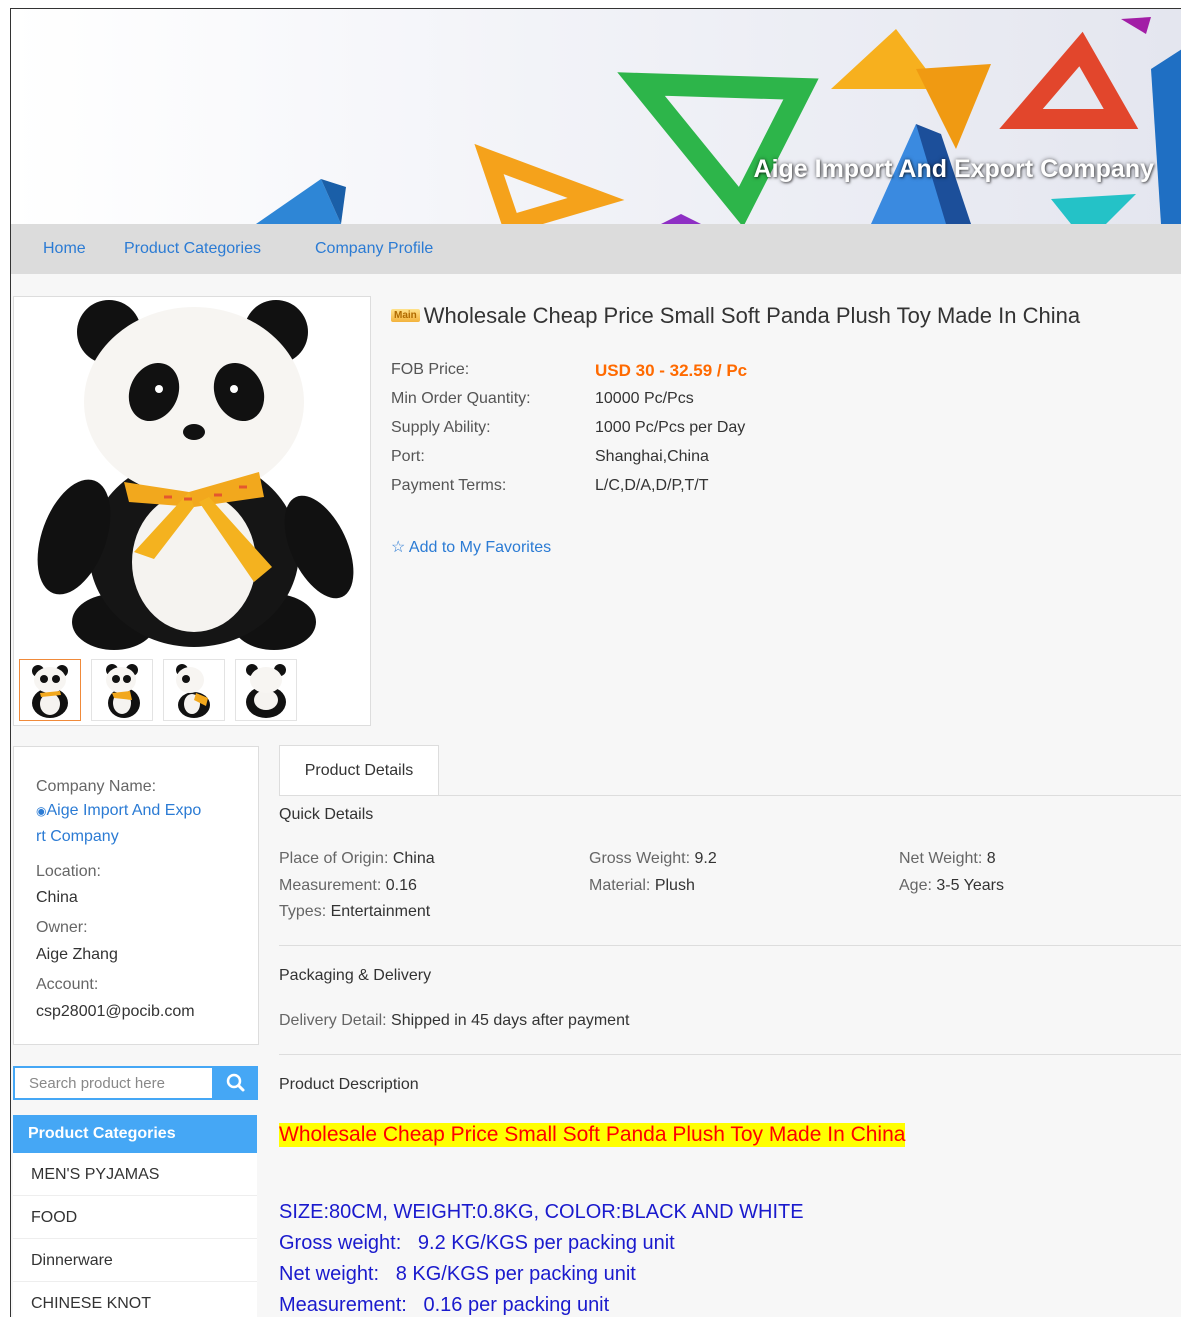  I want to click on quick-detail-age: Age: 3-5 Years, so click(951, 885).